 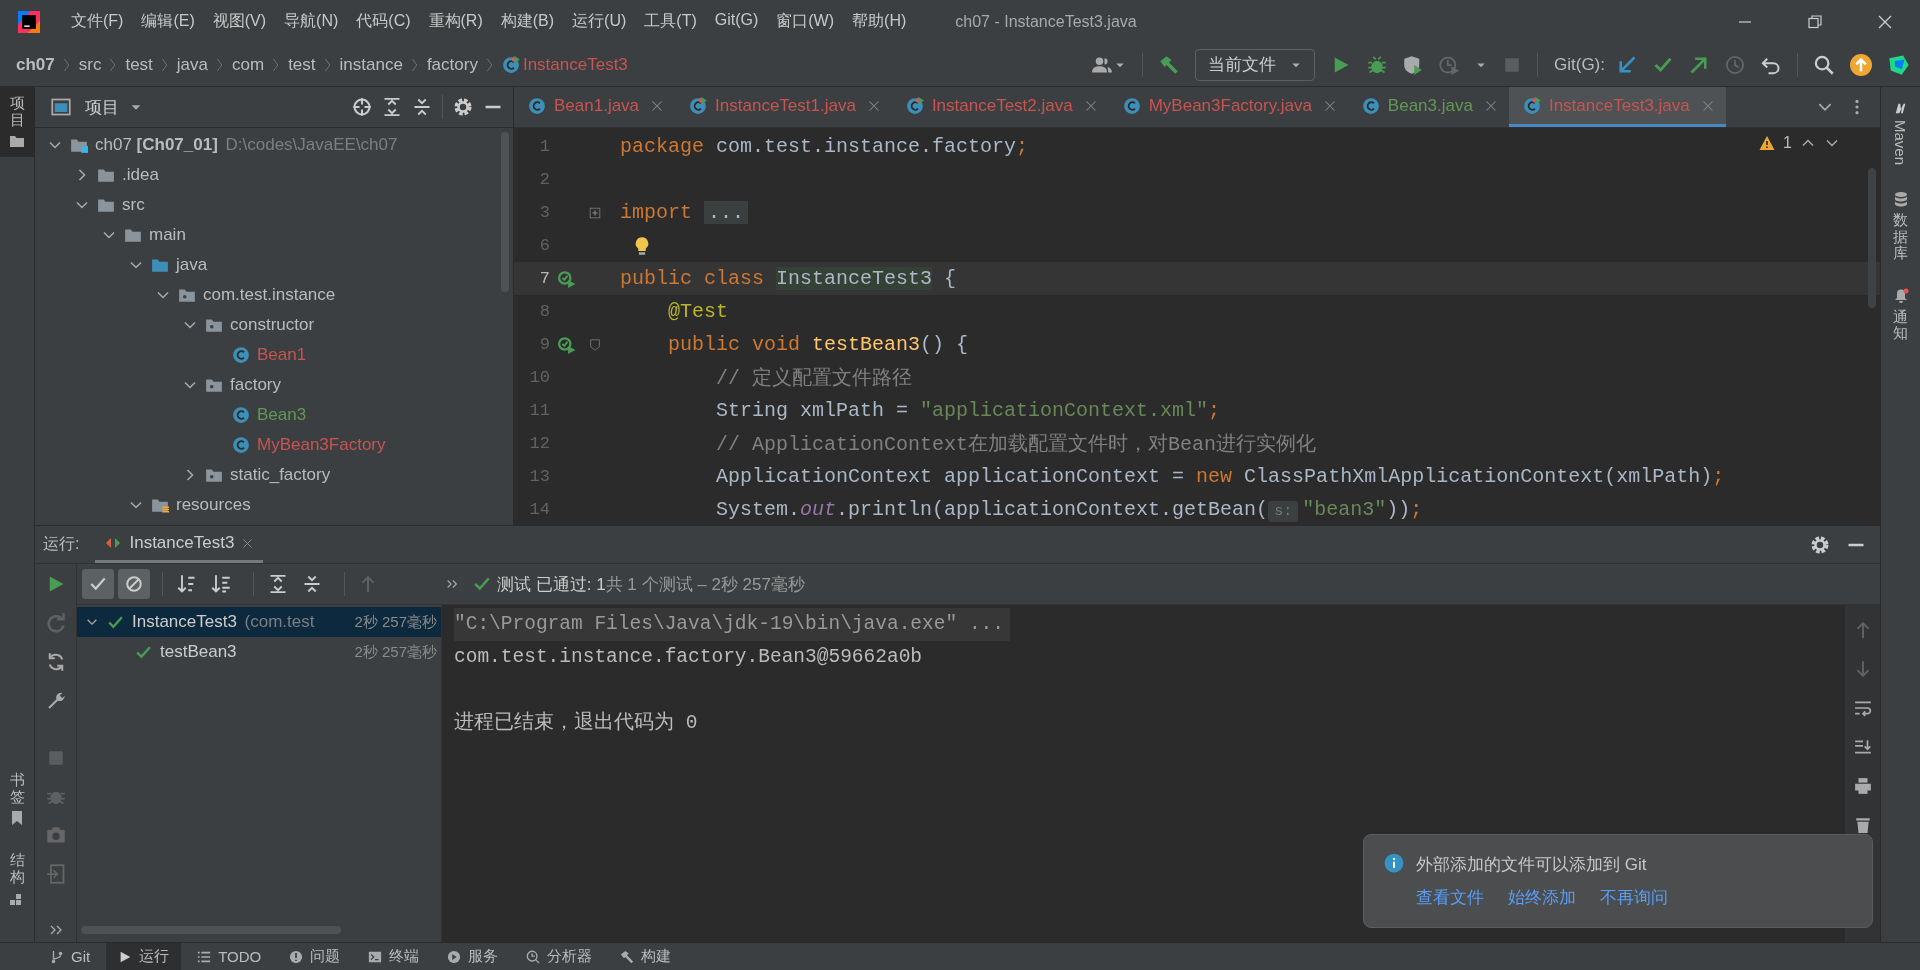 What do you see at coordinates (1872, 238) in the screenshot?
I see `scrollbar` at bounding box center [1872, 238].